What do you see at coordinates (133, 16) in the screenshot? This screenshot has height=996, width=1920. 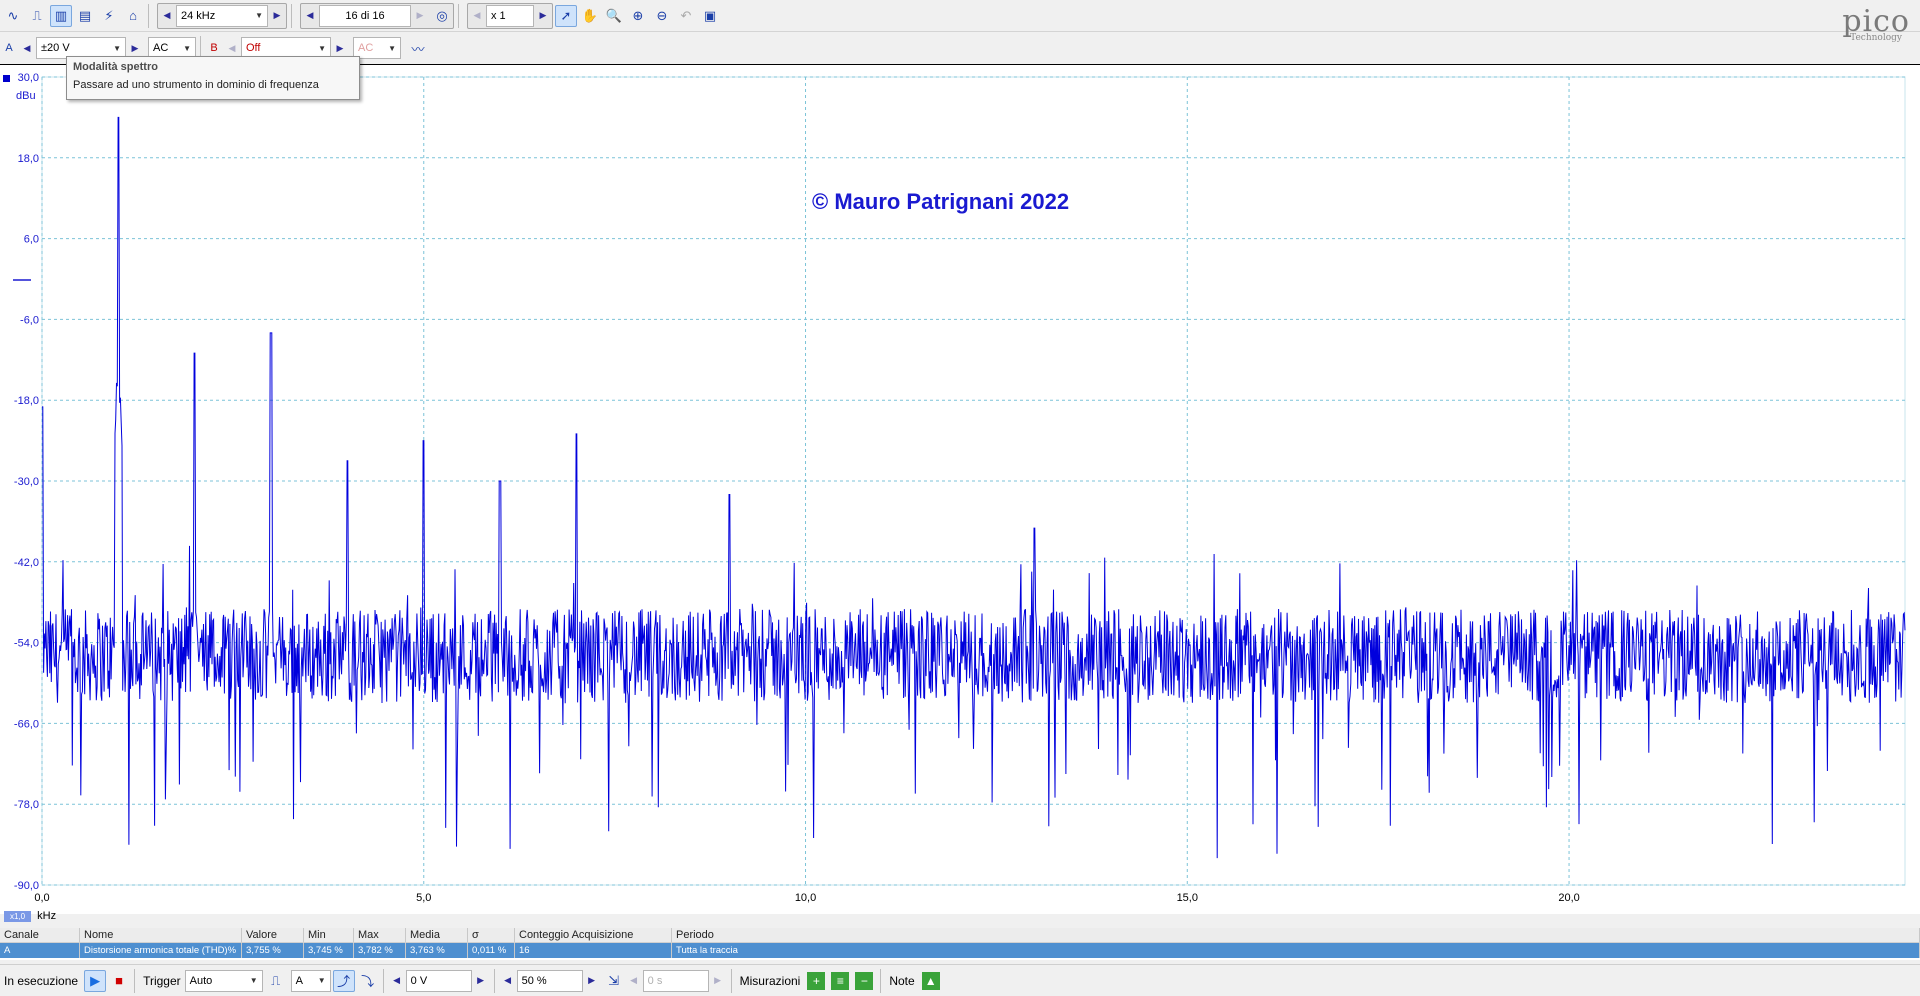 I see `home-icon: ⌂` at bounding box center [133, 16].